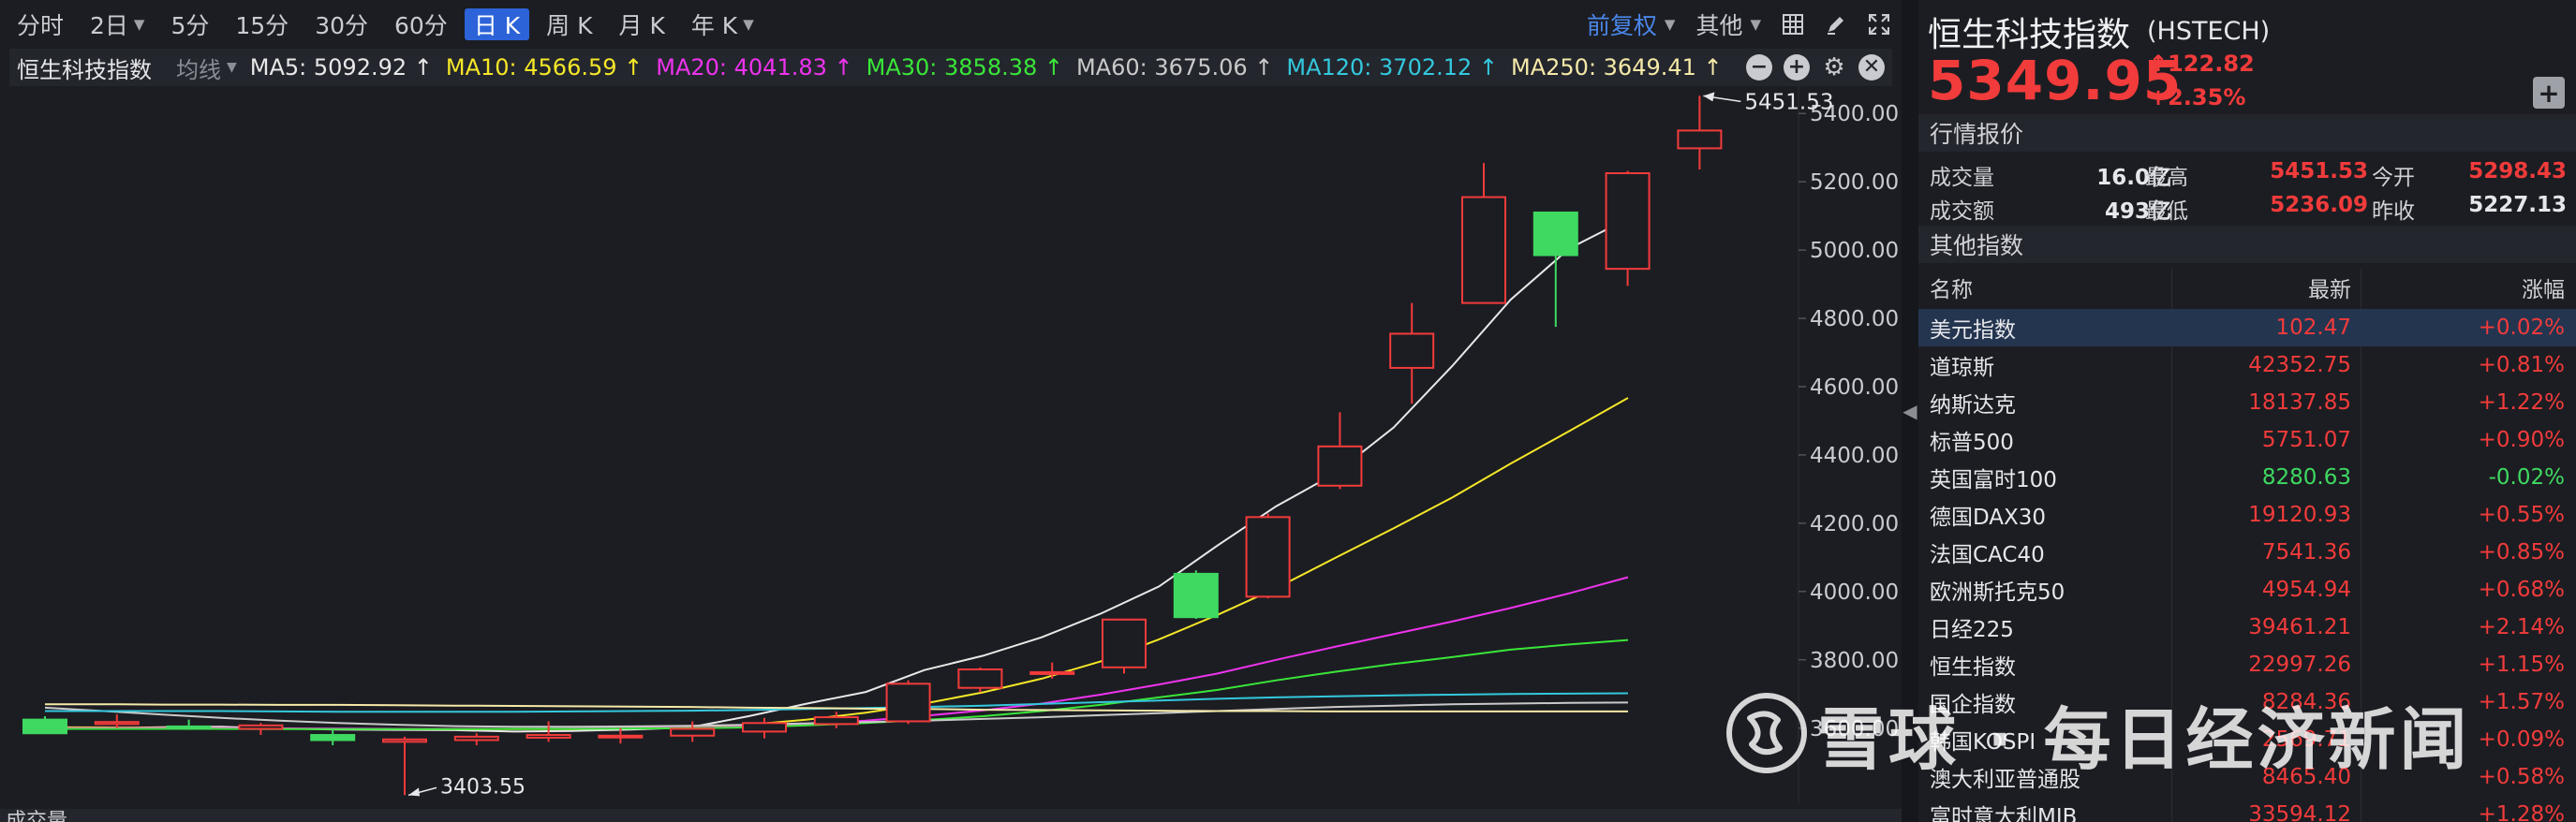 Image resolution: width=2576 pixels, height=822 pixels. Describe the element at coordinates (2521, 515) in the screenshot. I see `index-row-change: +0.55%` at that location.